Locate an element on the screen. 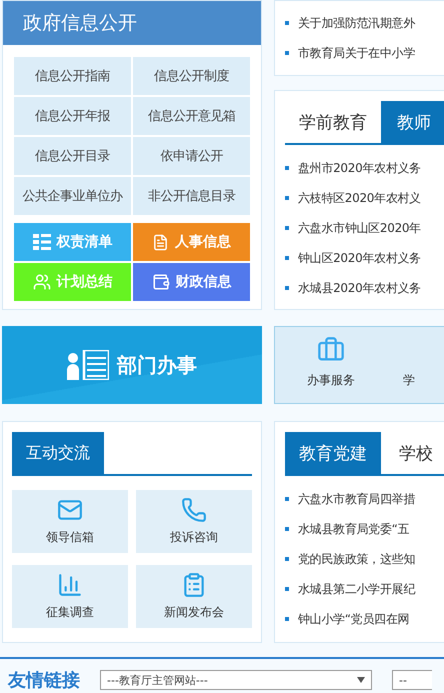 Image resolution: width=444 pixels, height=693 pixels. panel-title: 互动交流 is located at coordinates (58, 453).